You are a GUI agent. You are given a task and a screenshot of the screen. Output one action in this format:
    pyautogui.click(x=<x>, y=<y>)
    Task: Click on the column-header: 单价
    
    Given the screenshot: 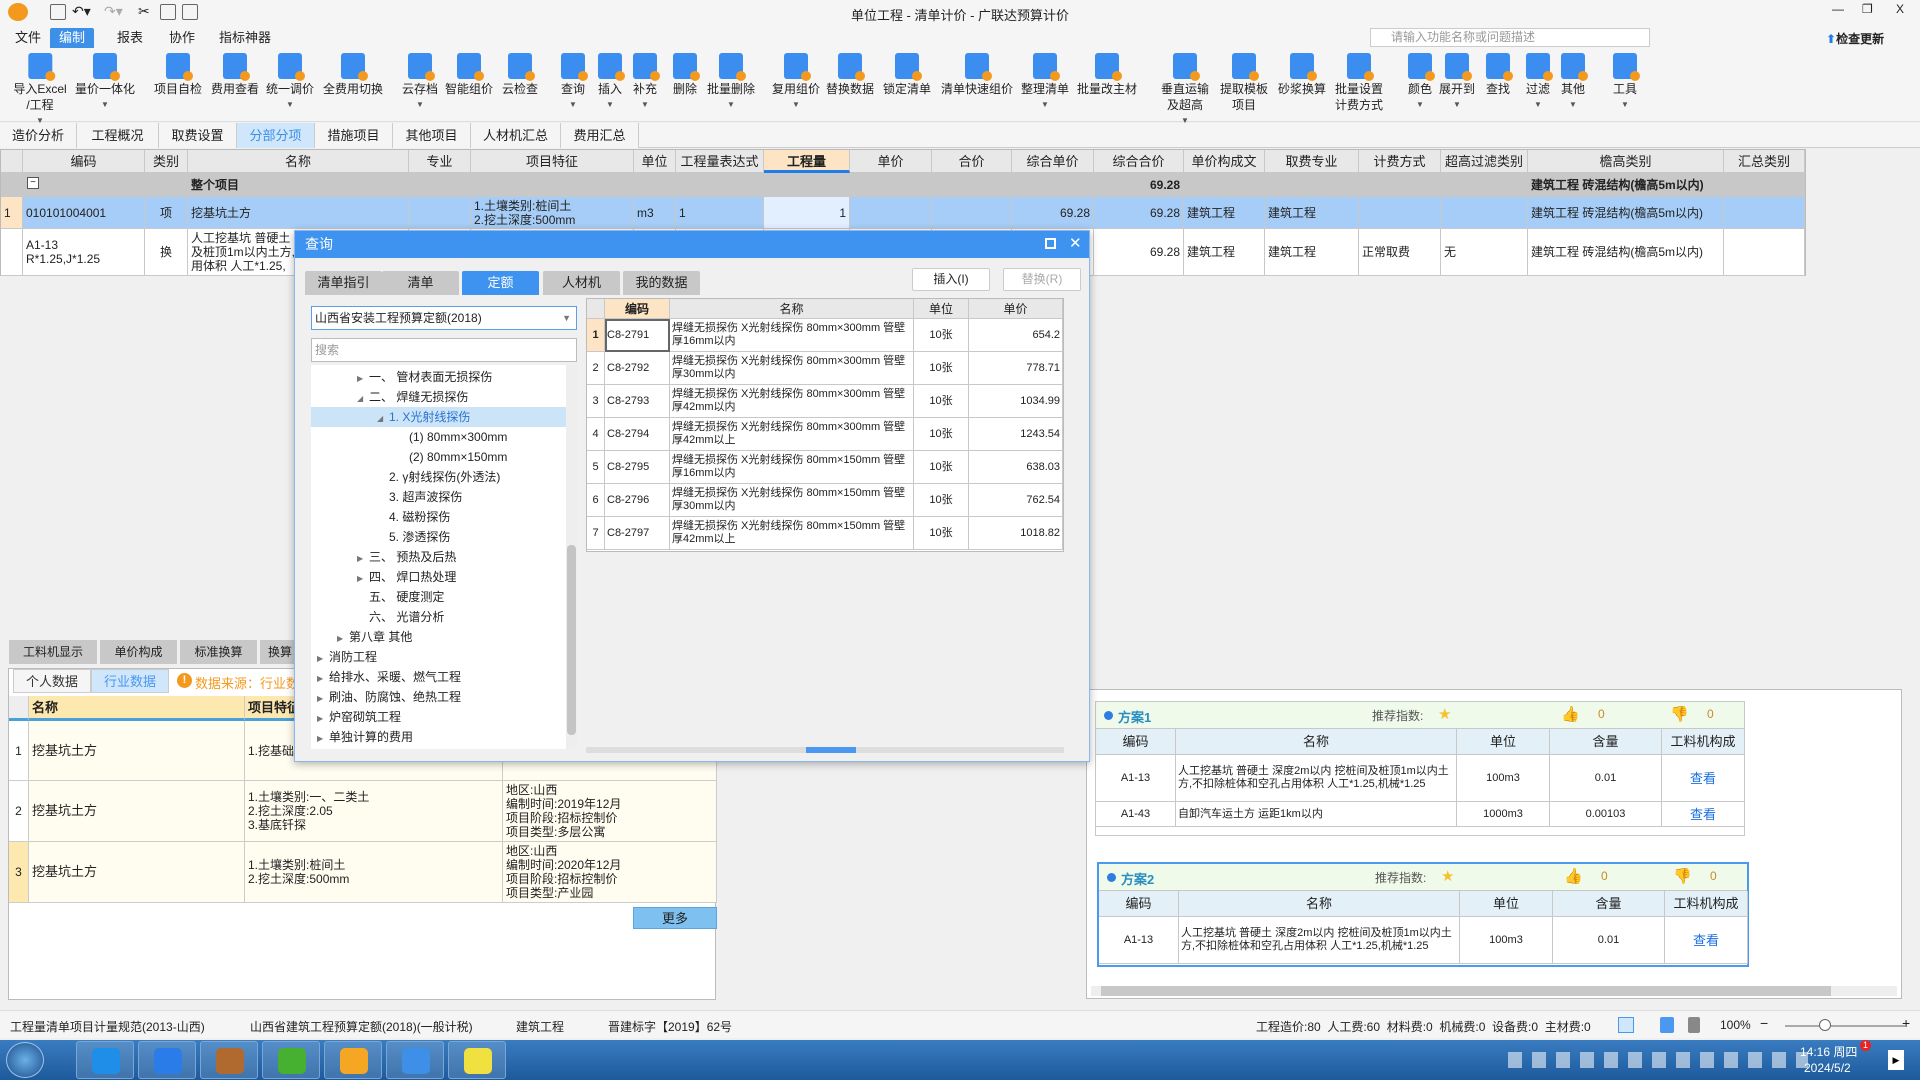 What is the action you would take?
    pyautogui.click(x=891, y=161)
    